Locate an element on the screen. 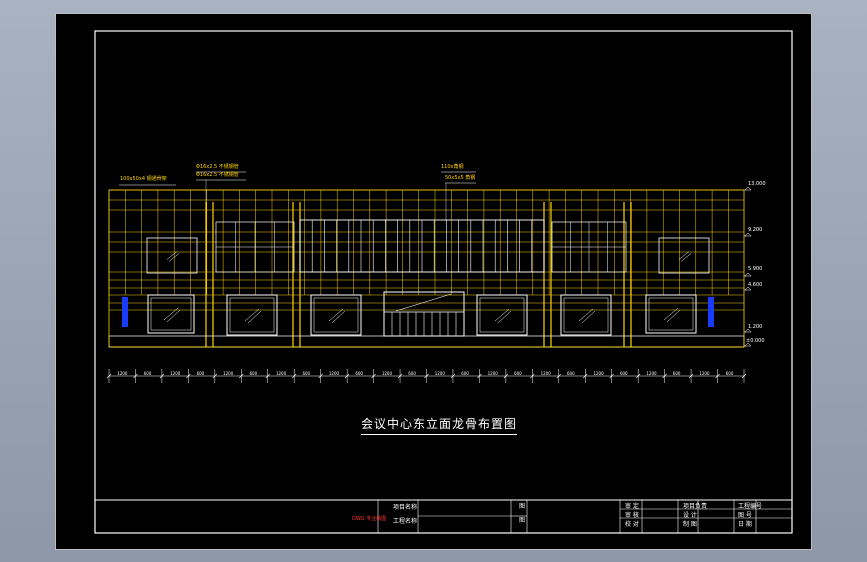 This screenshot has width=867, height=562. tb-review: 审 核 is located at coordinates (632, 515).